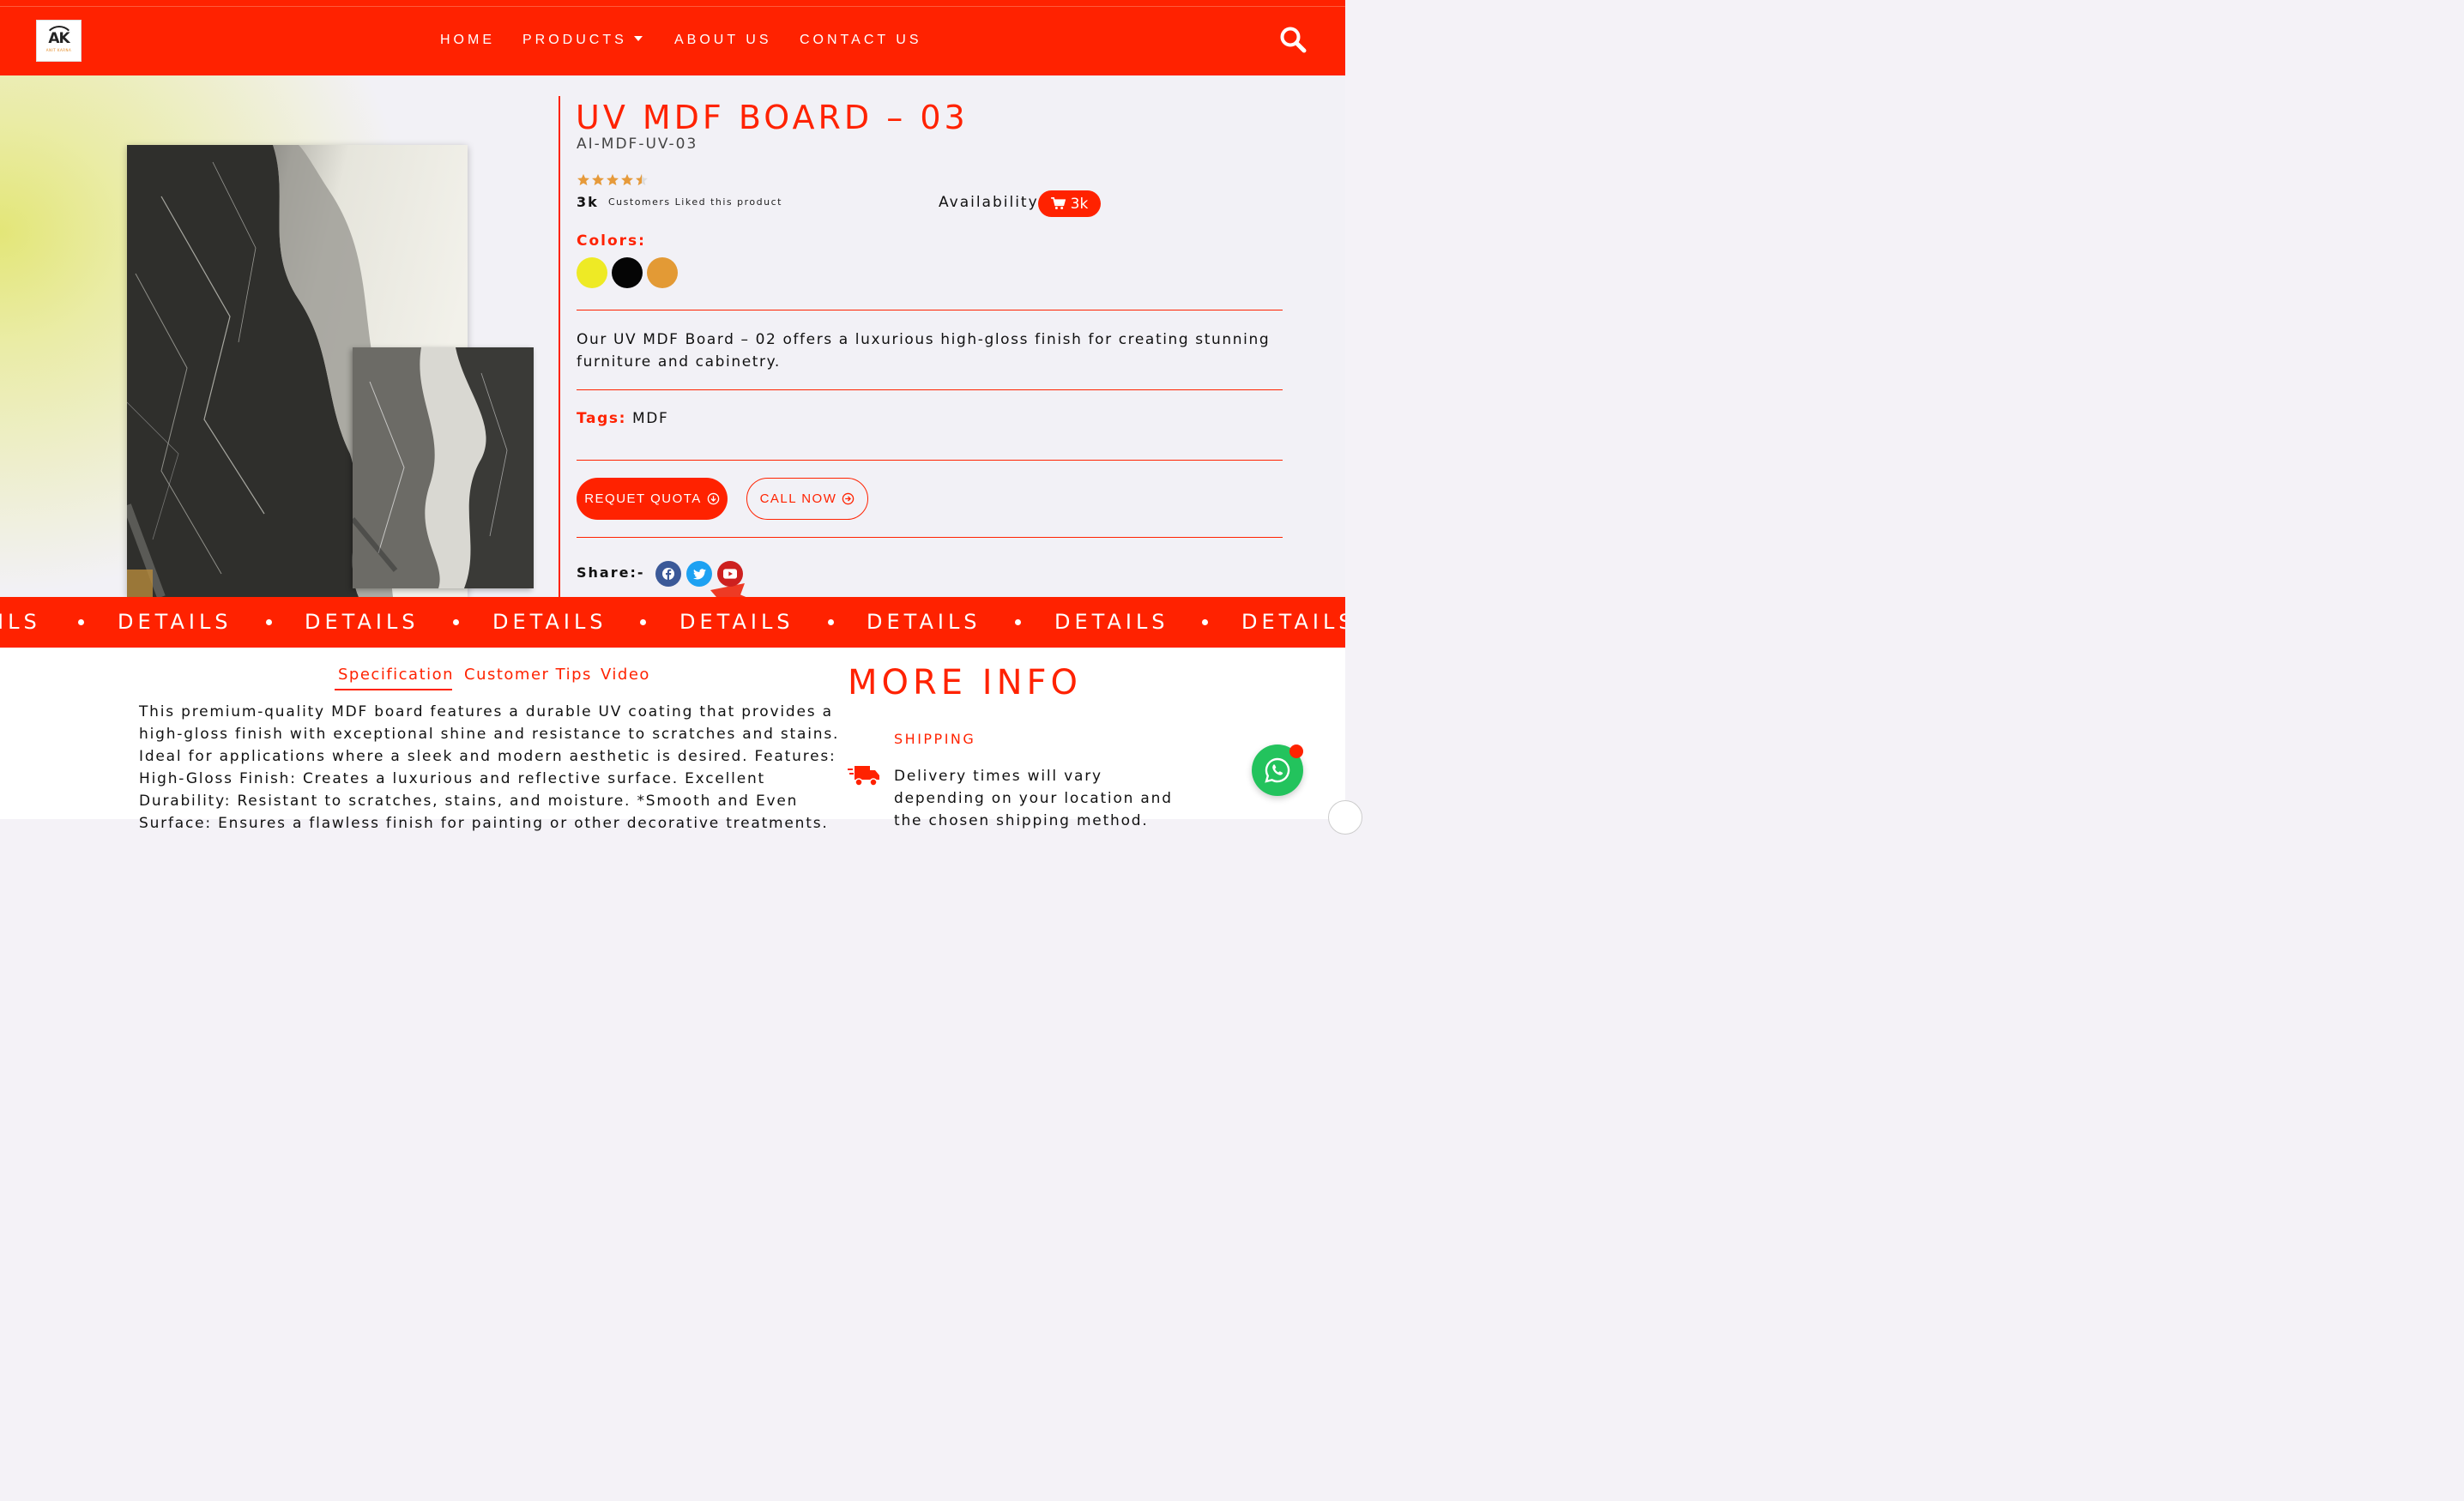  I want to click on tab-customer-tips: Customer Tips, so click(528, 675).